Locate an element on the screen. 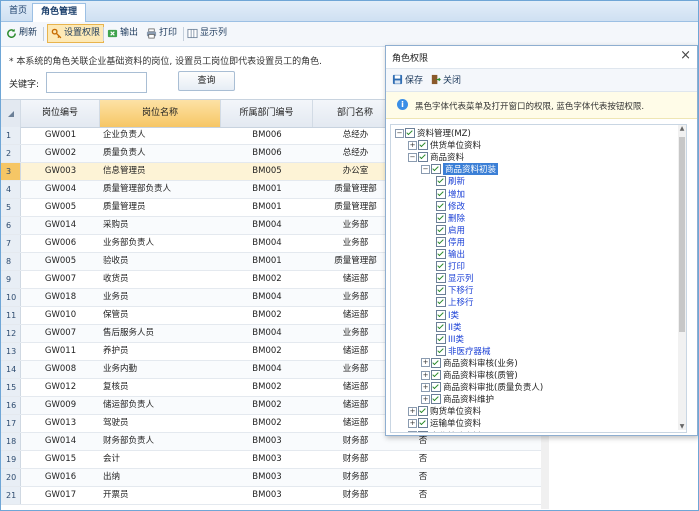 The image size is (699, 511). tree-node: 删除 is located at coordinates (449, 218).